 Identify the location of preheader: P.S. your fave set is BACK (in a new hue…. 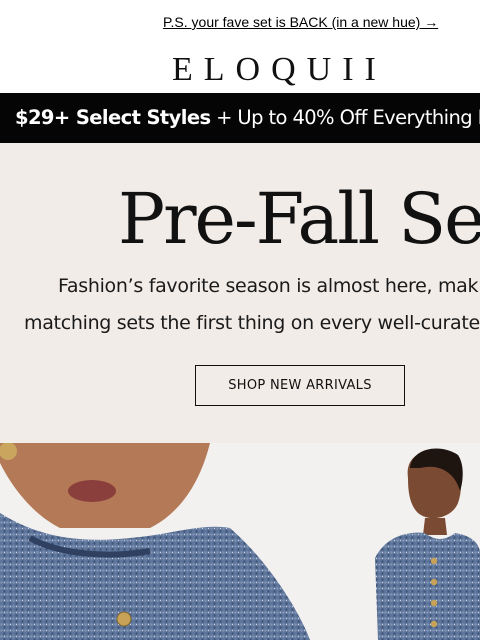
(240, 23).